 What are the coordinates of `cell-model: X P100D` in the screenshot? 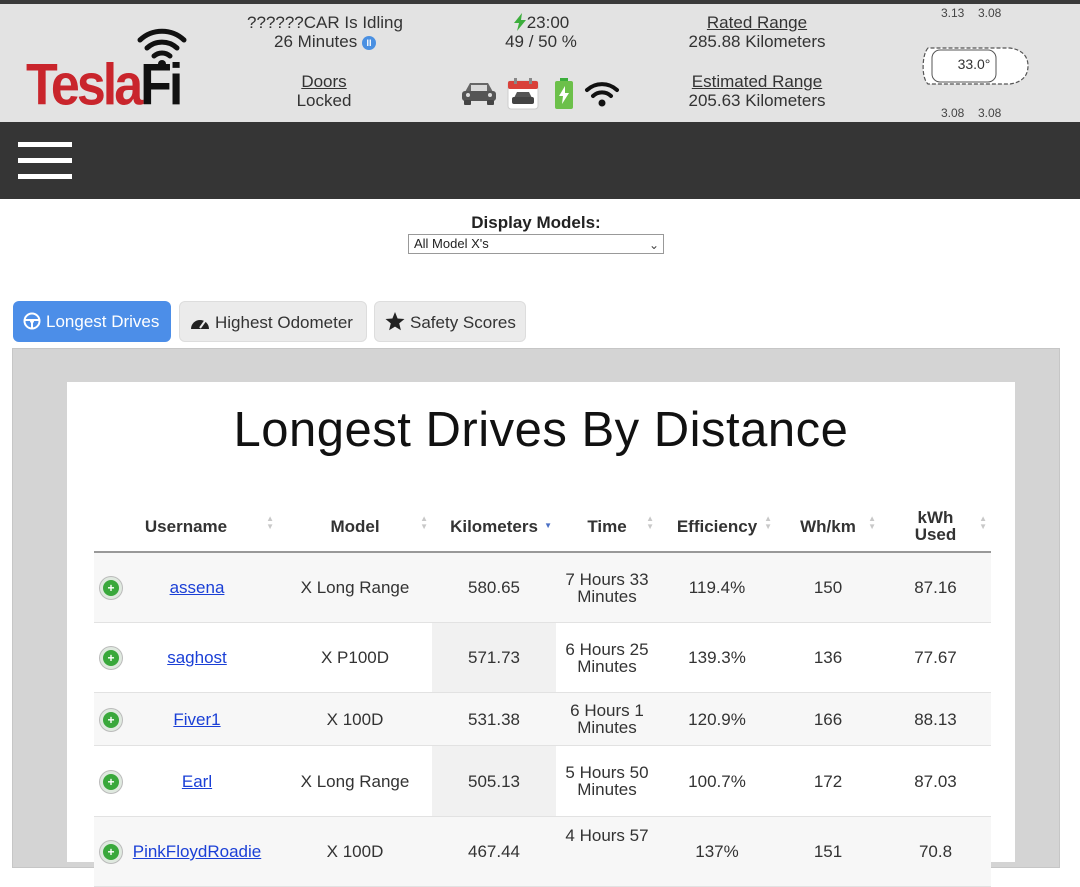 It's located at (355, 657).